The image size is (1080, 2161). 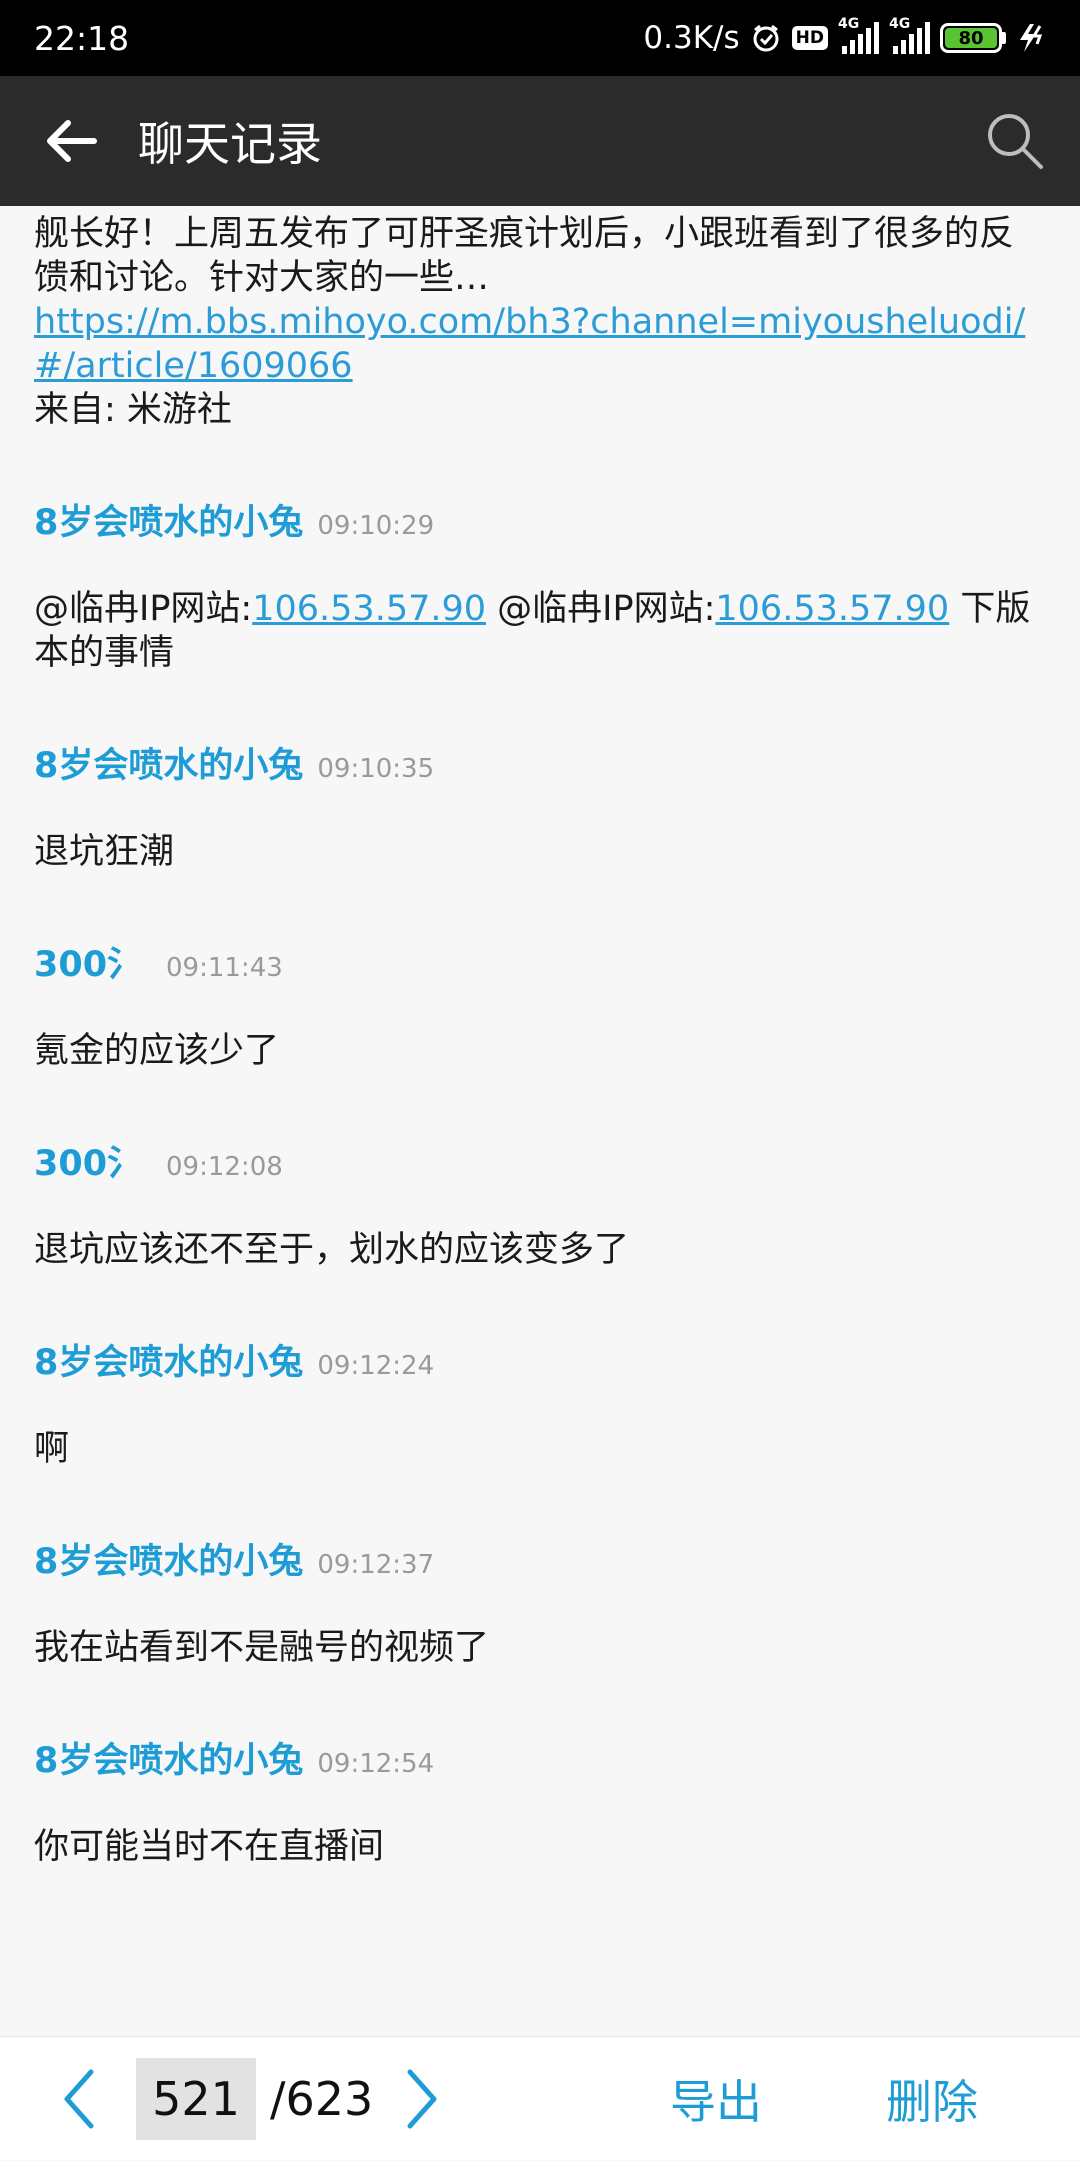 What do you see at coordinates (540, 1800) in the screenshot?
I see `message-item: 8岁会喷水的小兔 09:12:54 你可能当时不在直播间` at bounding box center [540, 1800].